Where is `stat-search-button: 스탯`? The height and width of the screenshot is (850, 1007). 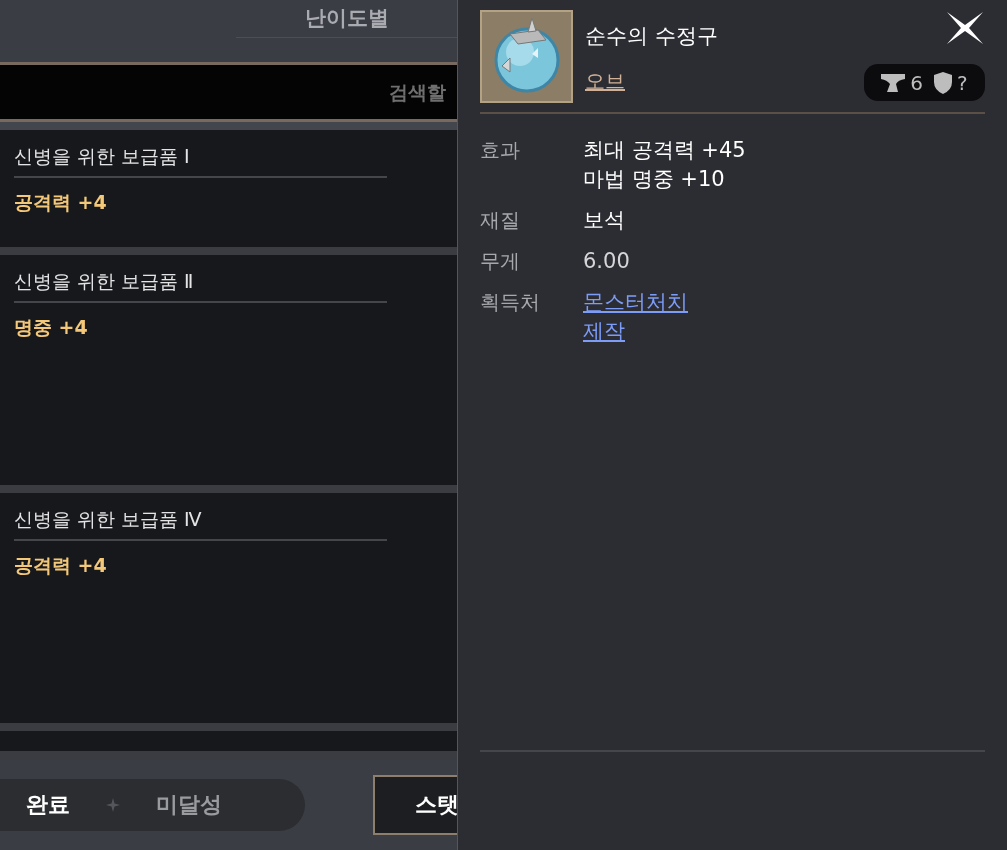
stat-search-button: 스탯 is located at coordinates (415, 805).